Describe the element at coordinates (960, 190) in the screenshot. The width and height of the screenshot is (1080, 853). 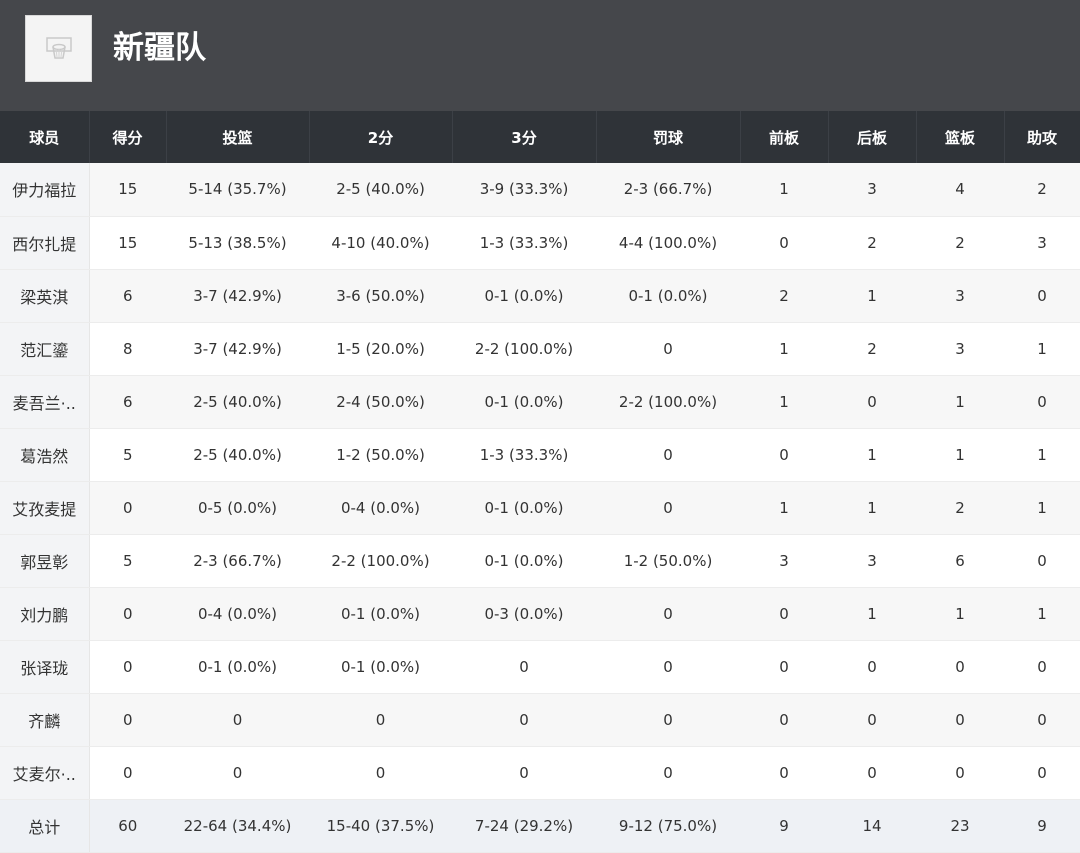
I see `stat-reb: 4` at that location.